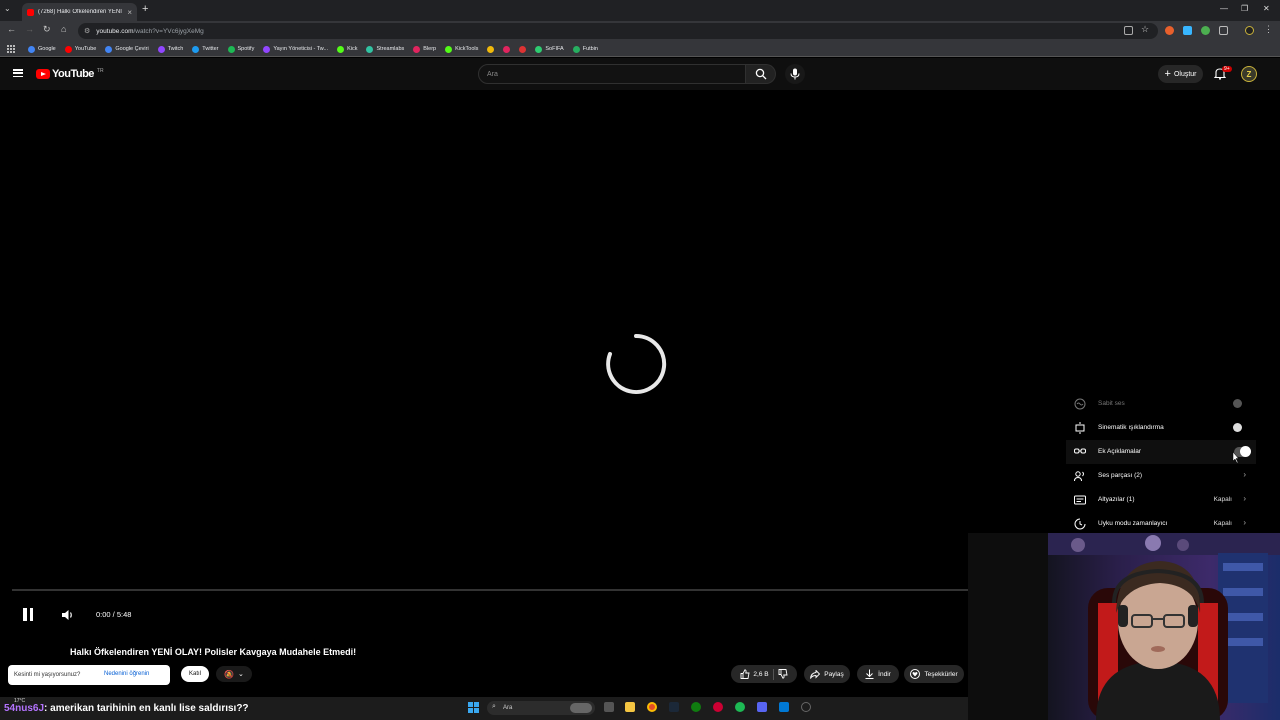 The height and width of the screenshot is (720, 1280). Describe the element at coordinates (11, 29) in the screenshot. I see `back-icon: ←` at that location.